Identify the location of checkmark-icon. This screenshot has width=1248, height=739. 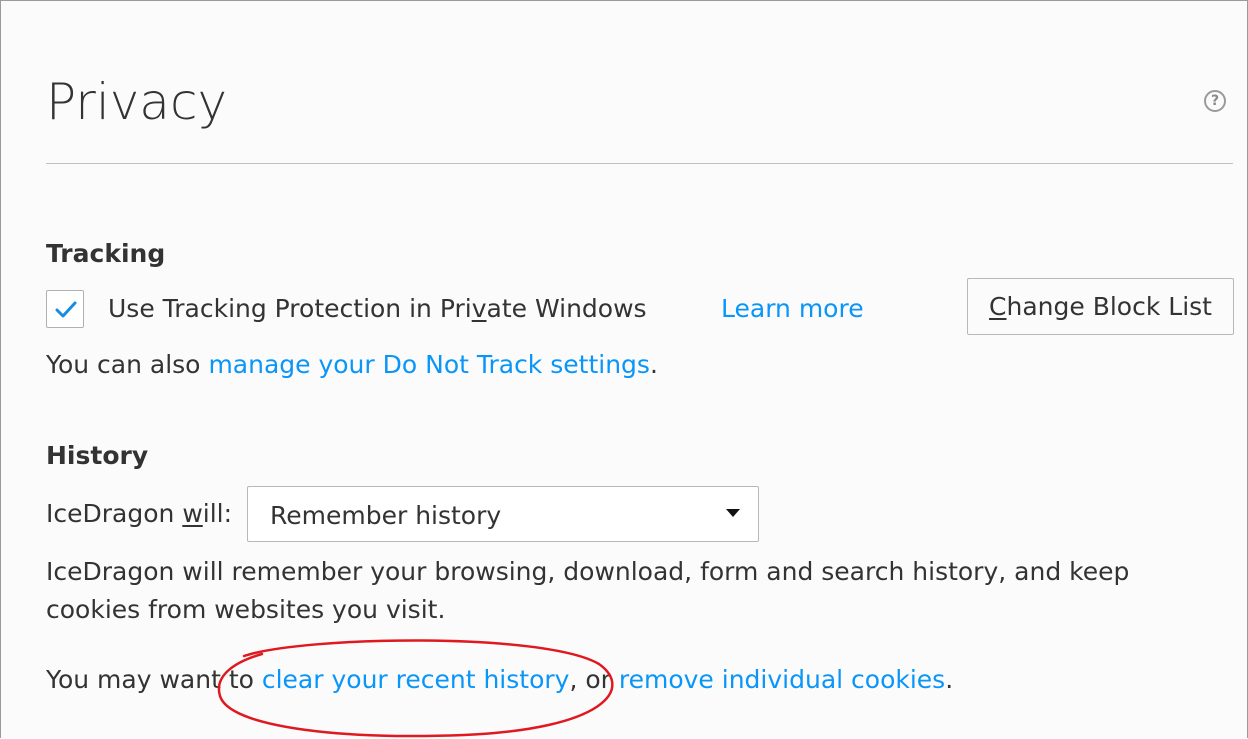
(66, 309).